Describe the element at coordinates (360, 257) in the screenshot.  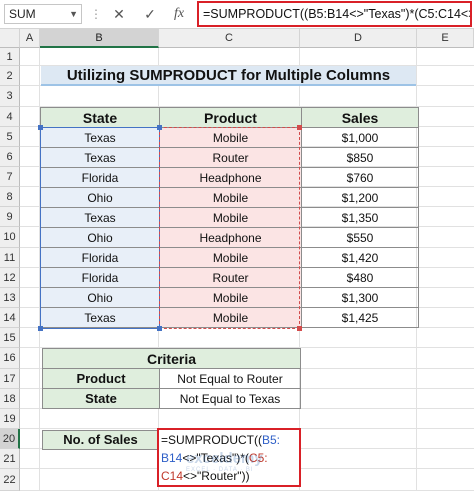
I see `sales-cell: $1,420` at that location.